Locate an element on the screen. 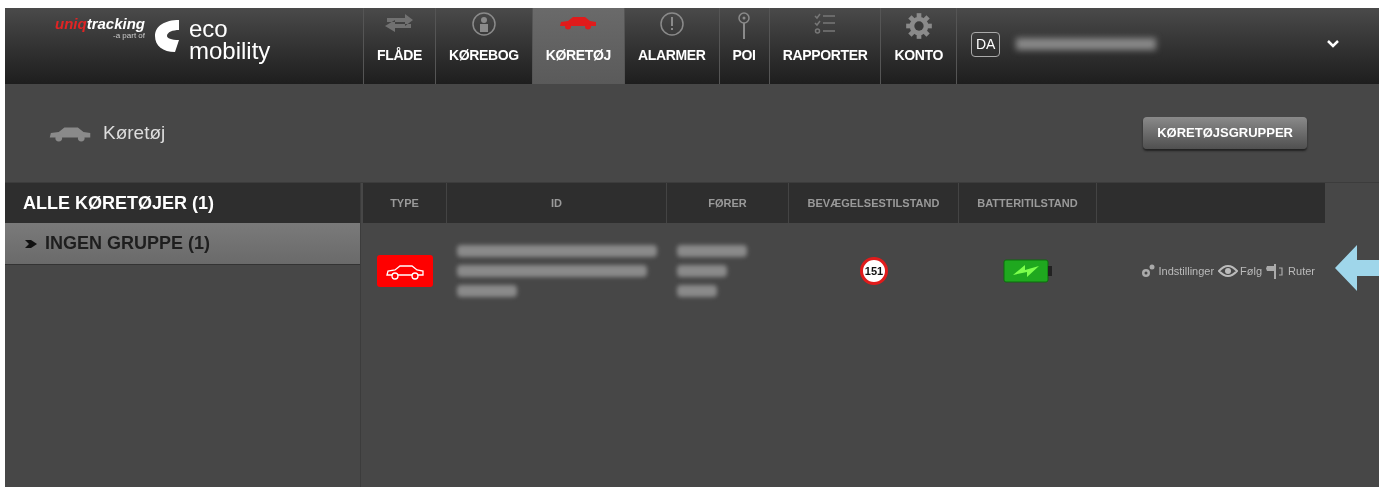 Image resolution: width=1379 pixels, height=487 pixels. column-header: BEVÆGELSESTILSTAND is located at coordinates (874, 203).